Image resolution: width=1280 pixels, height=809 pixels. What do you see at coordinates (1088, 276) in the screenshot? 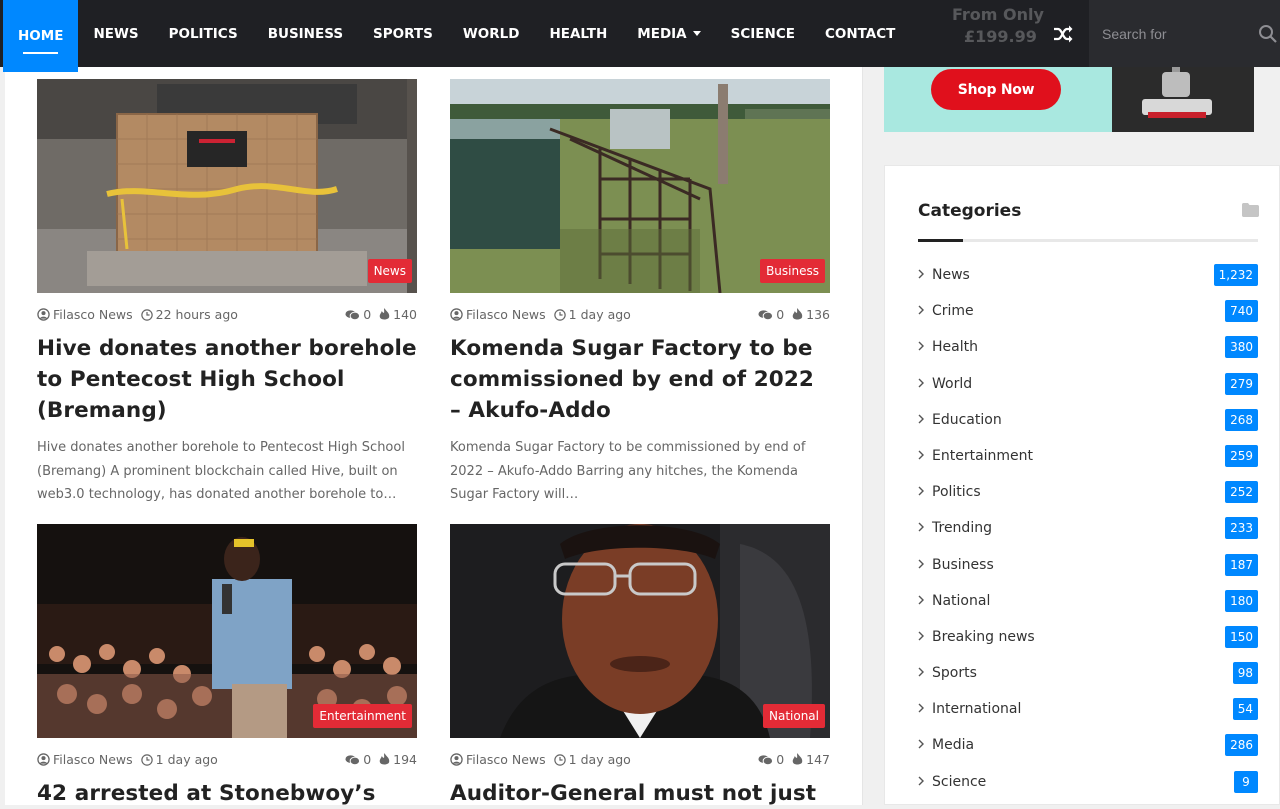
I see `category-item-news: News 1,232` at bounding box center [1088, 276].